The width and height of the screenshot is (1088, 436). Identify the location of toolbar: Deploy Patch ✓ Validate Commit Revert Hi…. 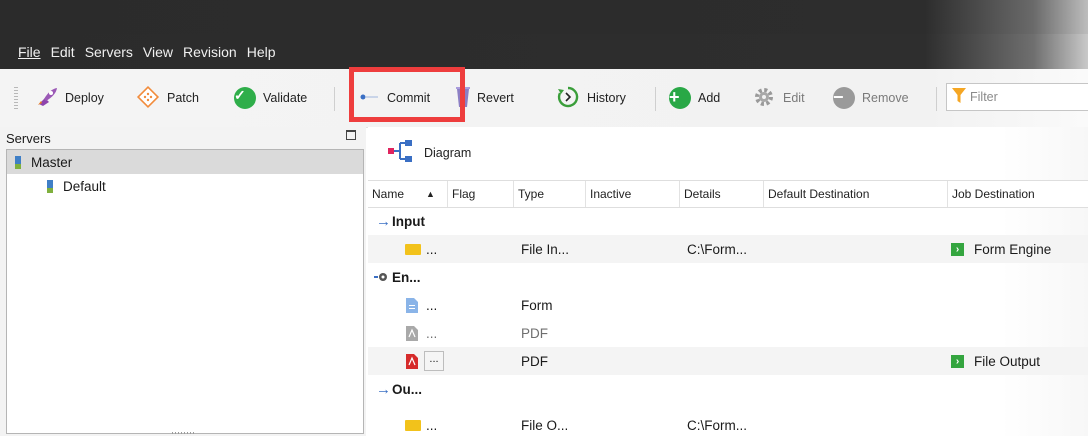
(544, 98).